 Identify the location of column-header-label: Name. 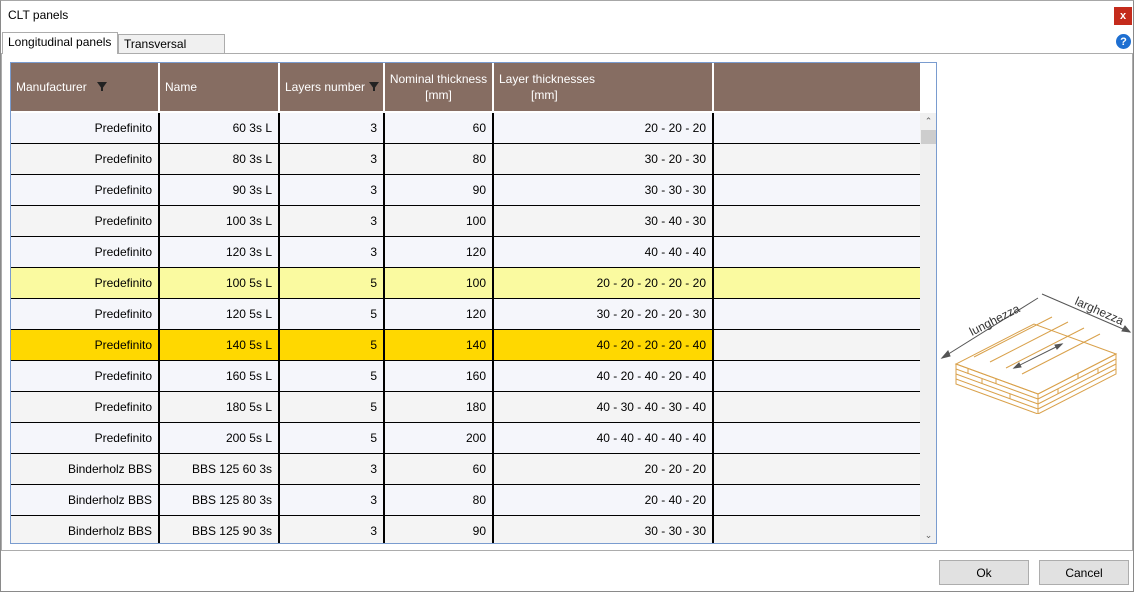
(181, 87).